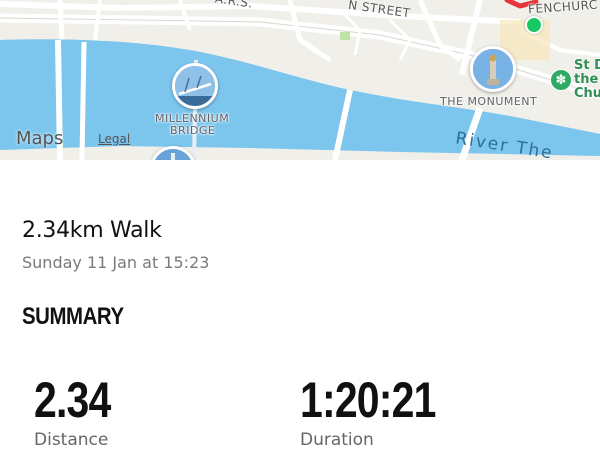 The height and width of the screenshot is (450, 600). What do you see at coordinates (489, 101) in the screenshot?
I see `monument-label: THE MONUMENT` at bounding box center [489, 101].